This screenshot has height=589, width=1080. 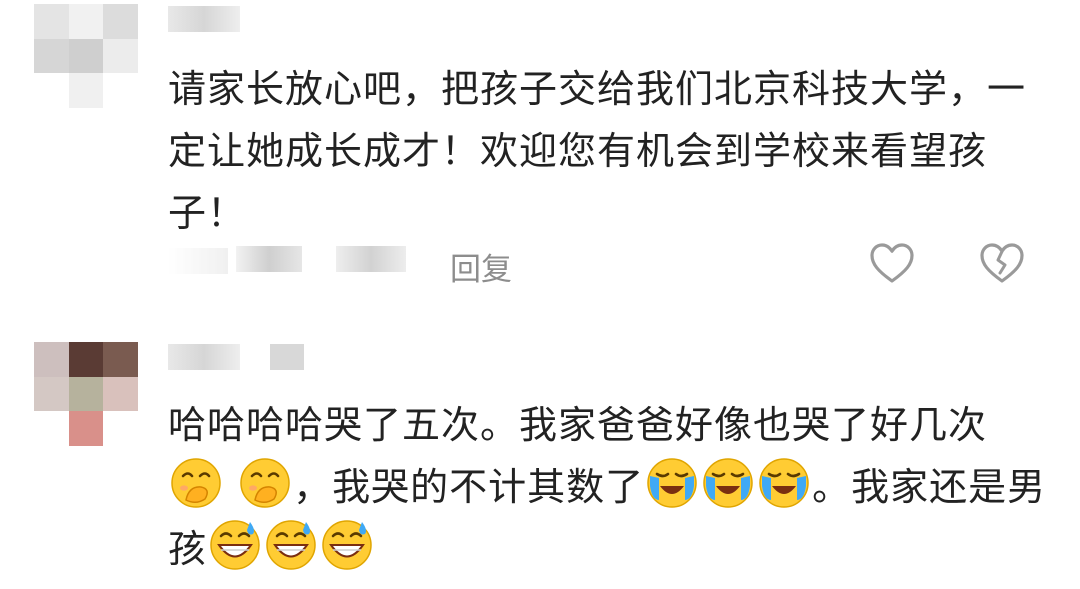 I want to click on reply-button: 回复, so click(x=481, y=266).